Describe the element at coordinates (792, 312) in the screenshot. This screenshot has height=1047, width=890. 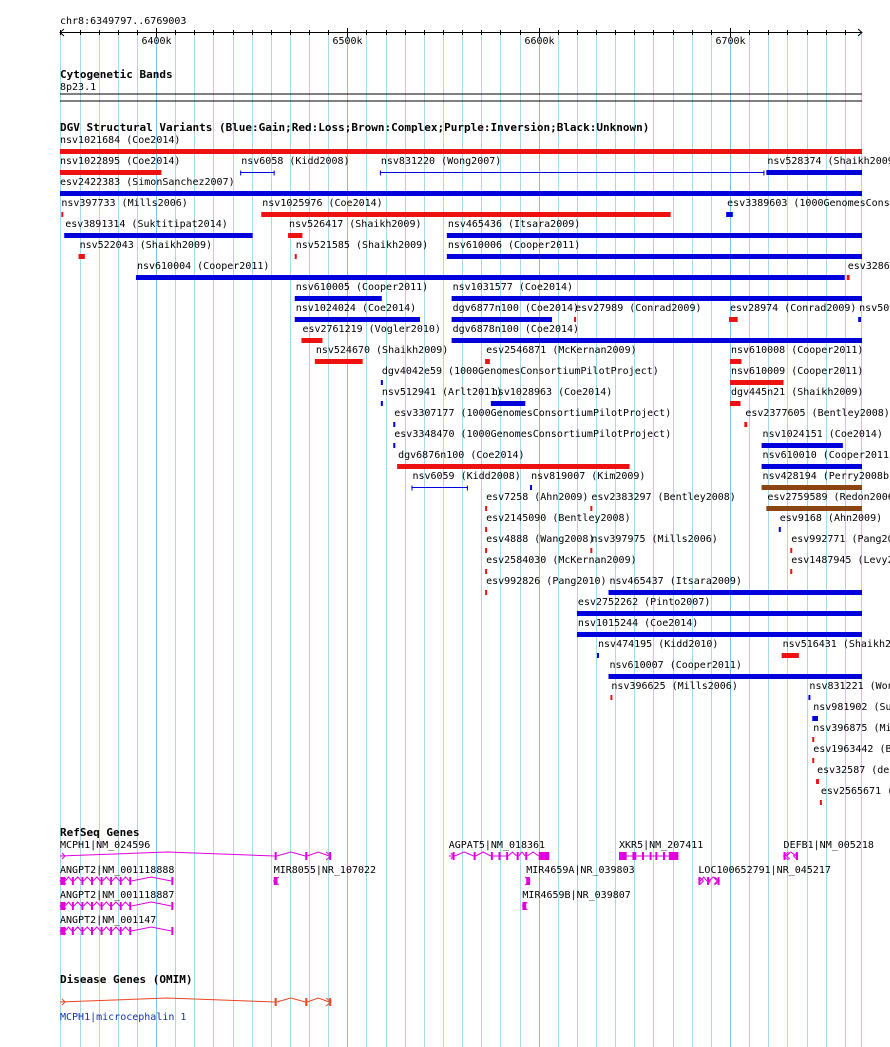
I see `dgv-variant: esv28974 (Conrad2009)` at that location.